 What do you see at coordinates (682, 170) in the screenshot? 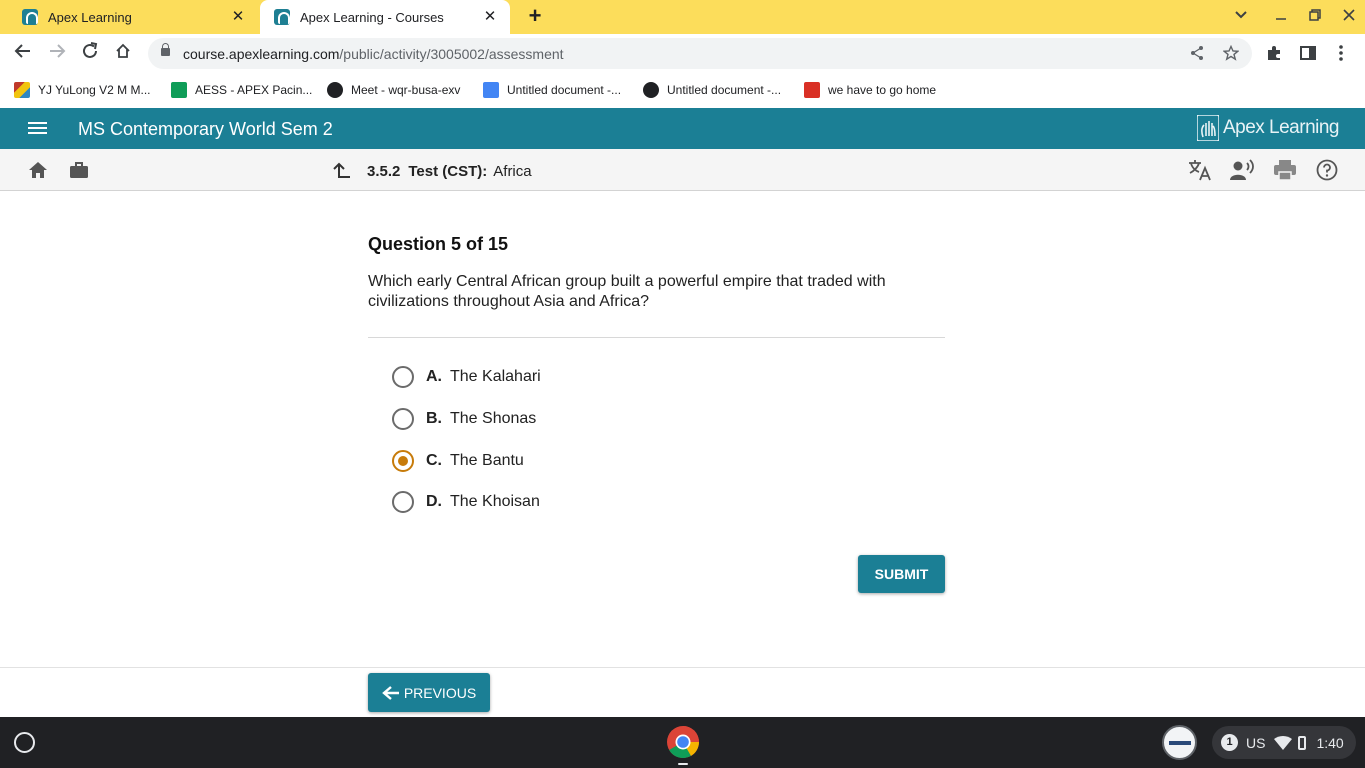
I see `activity-toolbar: 3.5.2 Test (CST): Africa` at bounding box center [682, 170].